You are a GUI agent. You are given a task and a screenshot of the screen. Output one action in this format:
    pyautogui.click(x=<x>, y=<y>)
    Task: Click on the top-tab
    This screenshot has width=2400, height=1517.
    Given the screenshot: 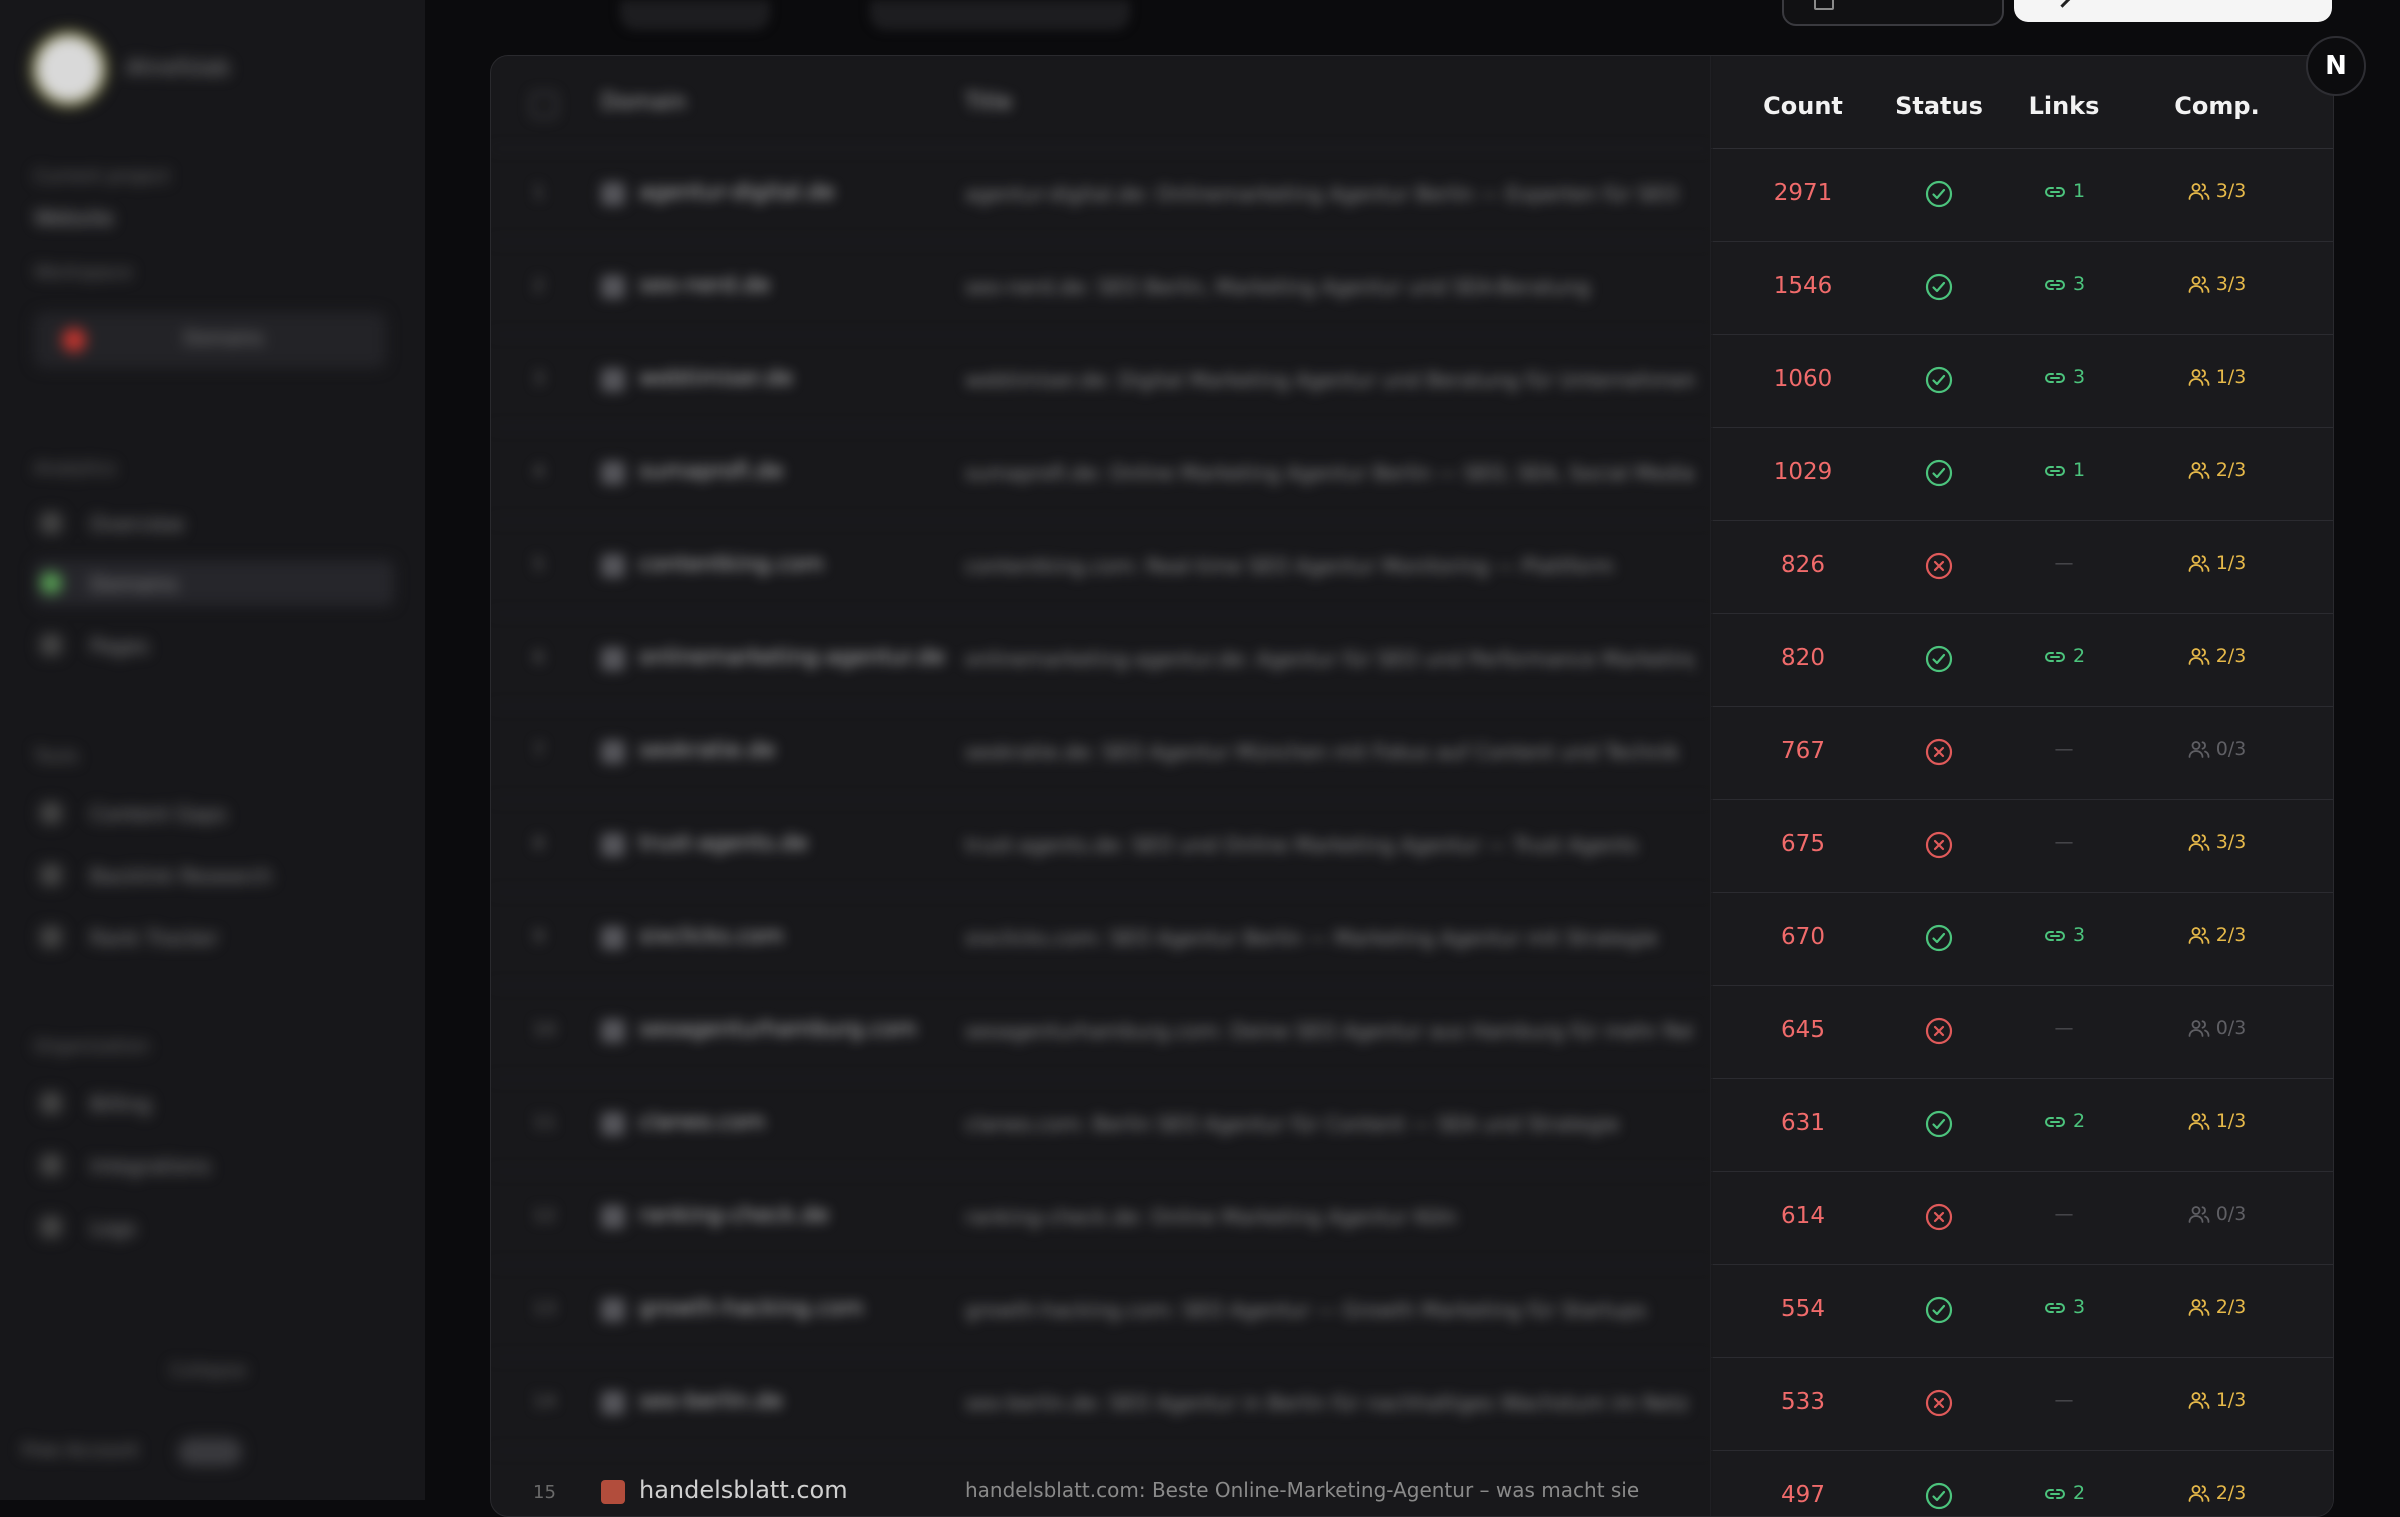 What is the action you would take?
    pyautogui.click(x=695, y=15)
    